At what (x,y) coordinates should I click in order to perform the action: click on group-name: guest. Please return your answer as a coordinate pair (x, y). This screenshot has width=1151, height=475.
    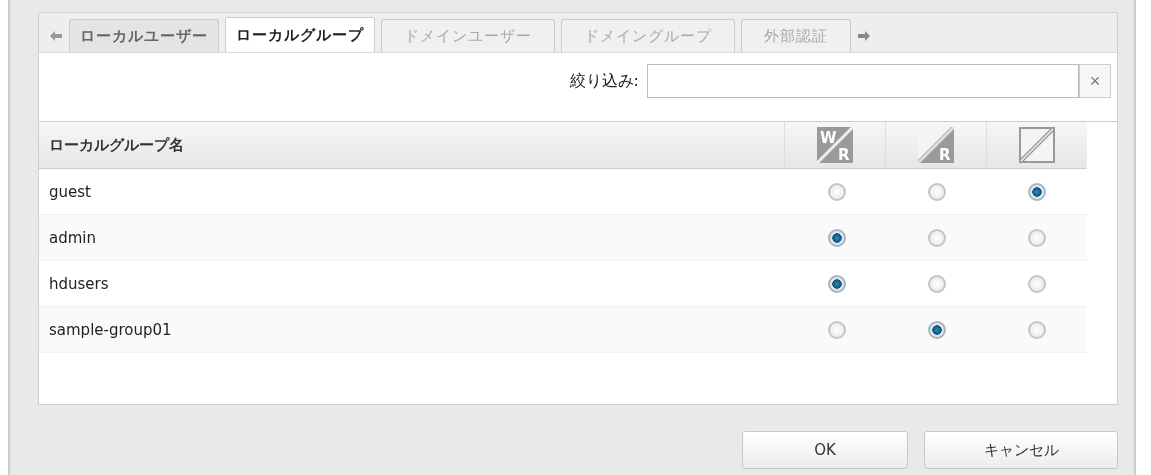
    Looking at the image, I should click on (70, 191).